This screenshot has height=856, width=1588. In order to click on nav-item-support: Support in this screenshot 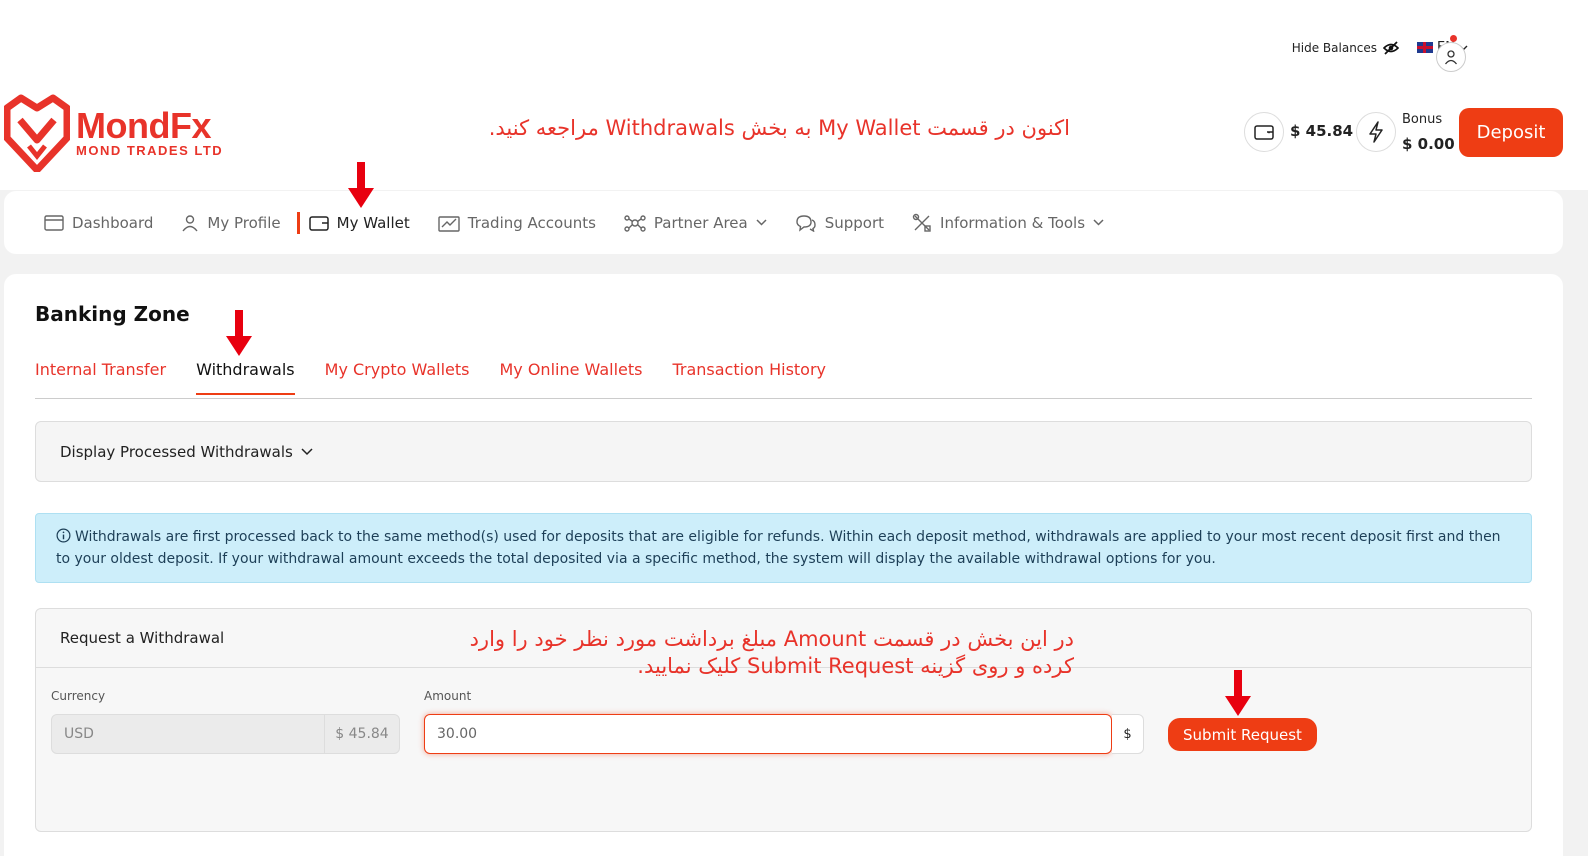, I will do `click(839, 223)`.